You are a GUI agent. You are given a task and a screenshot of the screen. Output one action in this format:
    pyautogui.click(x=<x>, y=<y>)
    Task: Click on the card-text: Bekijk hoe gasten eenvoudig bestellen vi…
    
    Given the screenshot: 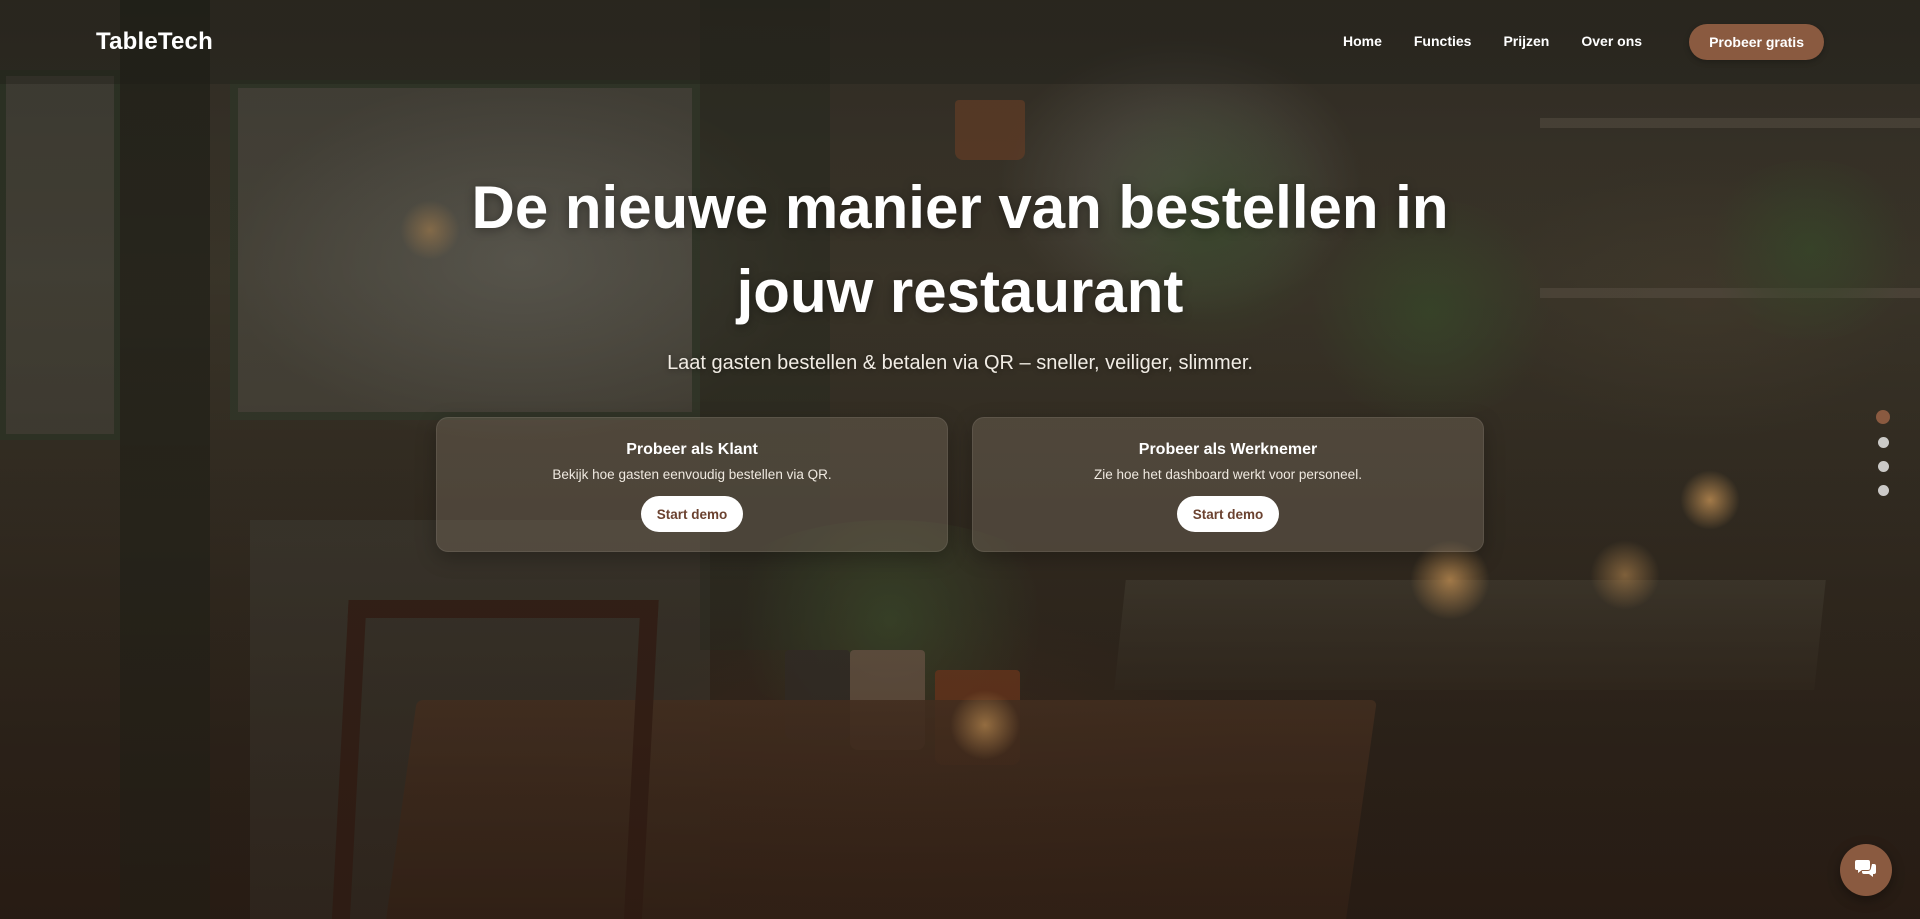 What is the action you would take?
    pyautogui.click(x=692, y=474)
    